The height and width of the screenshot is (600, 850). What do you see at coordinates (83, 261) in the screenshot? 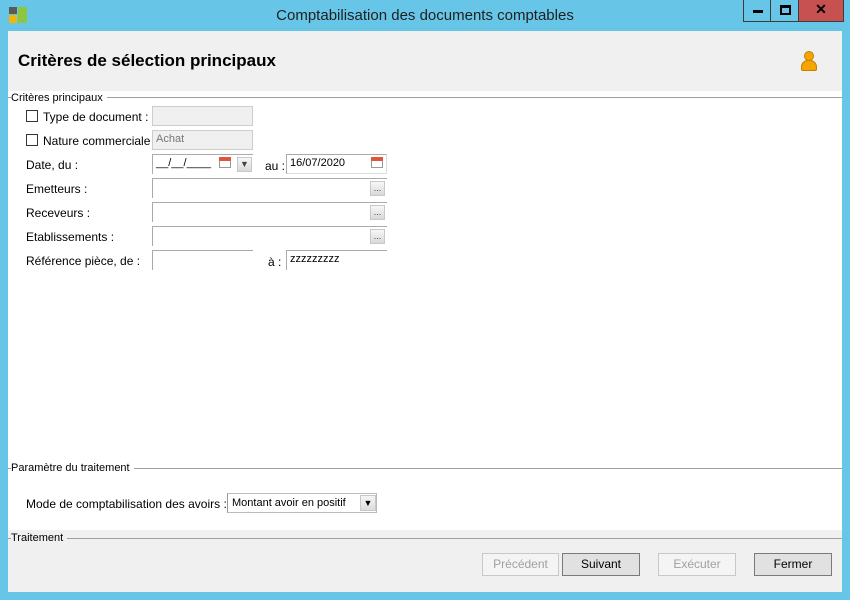
I see `reference-label: Référence pièce, de :` at bounding box center [83, 261].